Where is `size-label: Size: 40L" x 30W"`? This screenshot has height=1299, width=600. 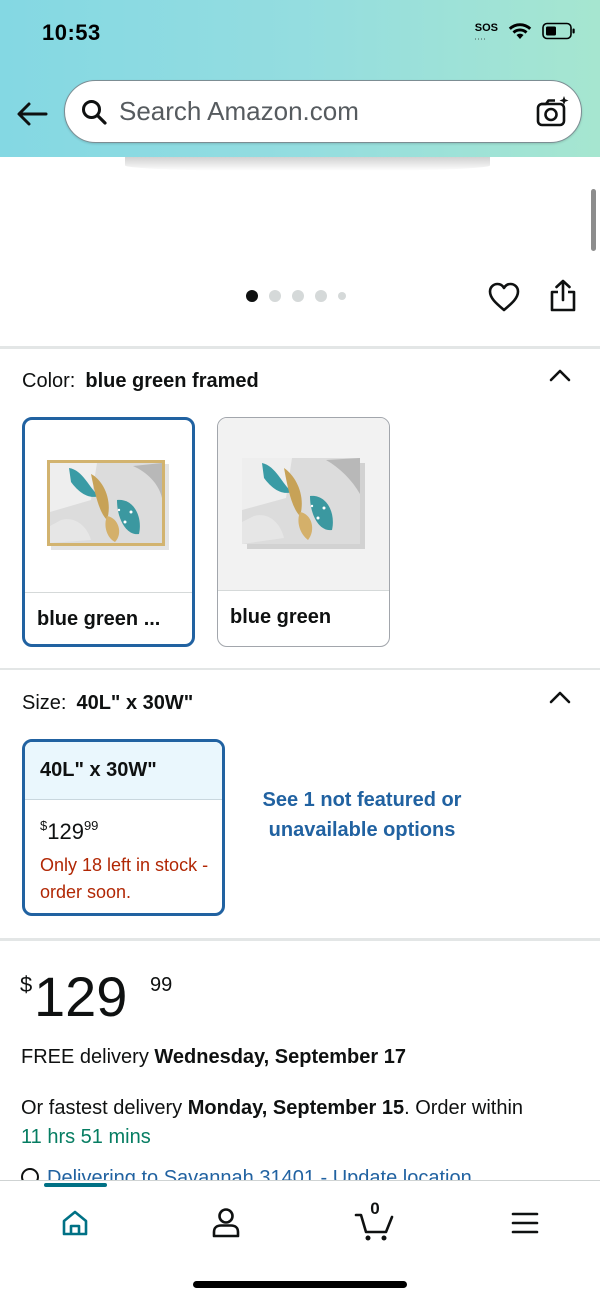 size-label: Size: 40L" x 30W" is located at coordinates (108, 703).